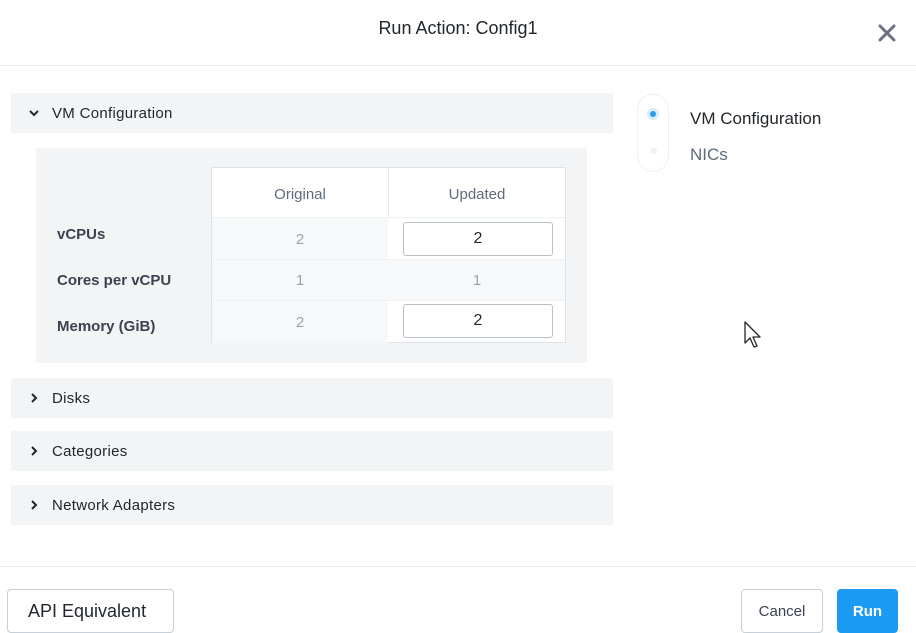  I want to click on cancel-button: Cancel, so click(782, 611).